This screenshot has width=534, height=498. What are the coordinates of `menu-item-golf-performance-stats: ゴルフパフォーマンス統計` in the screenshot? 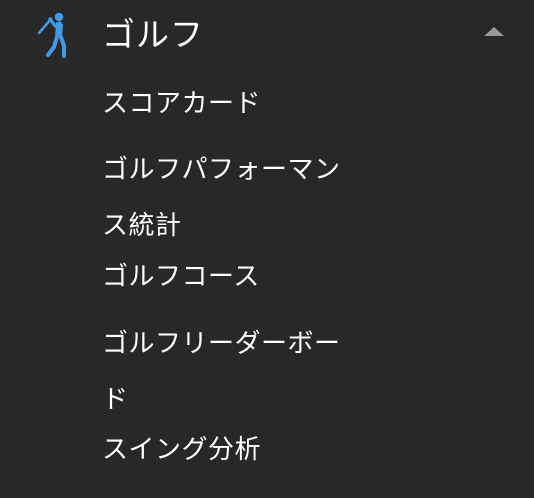 It's located at (232, 198).